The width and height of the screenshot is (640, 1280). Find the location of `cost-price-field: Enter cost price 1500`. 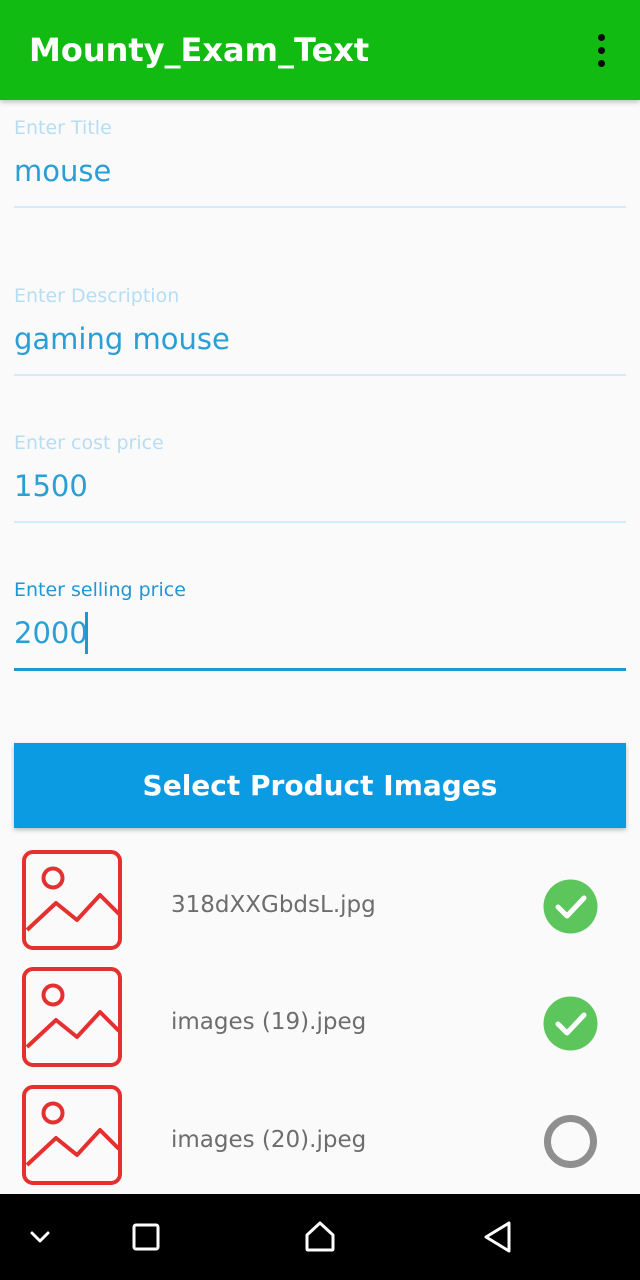

cost-price-field: Enter cost price 1500 is located at coordinates (320, 476).